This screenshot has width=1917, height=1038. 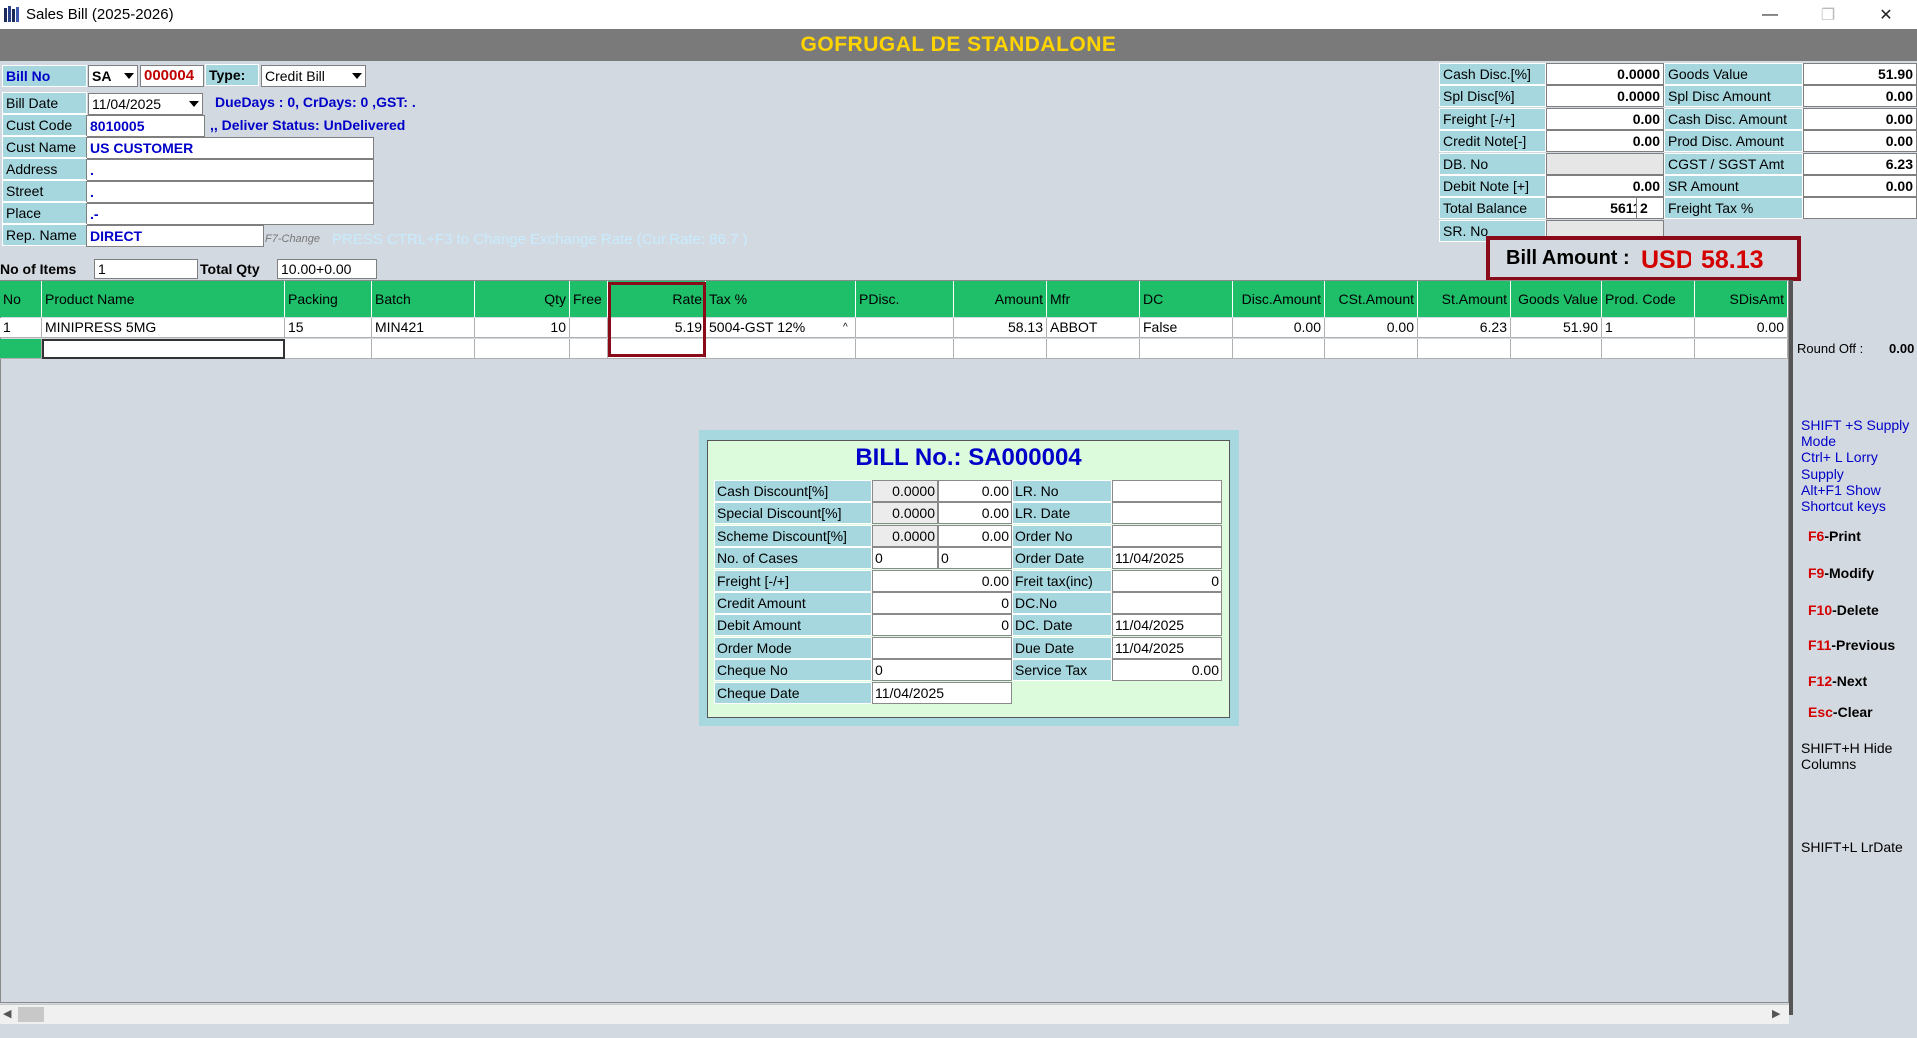 What do you see at coordinates (230, 214) in the screenshot?
I see `place-field: .-` at bounding box center [230, 214].